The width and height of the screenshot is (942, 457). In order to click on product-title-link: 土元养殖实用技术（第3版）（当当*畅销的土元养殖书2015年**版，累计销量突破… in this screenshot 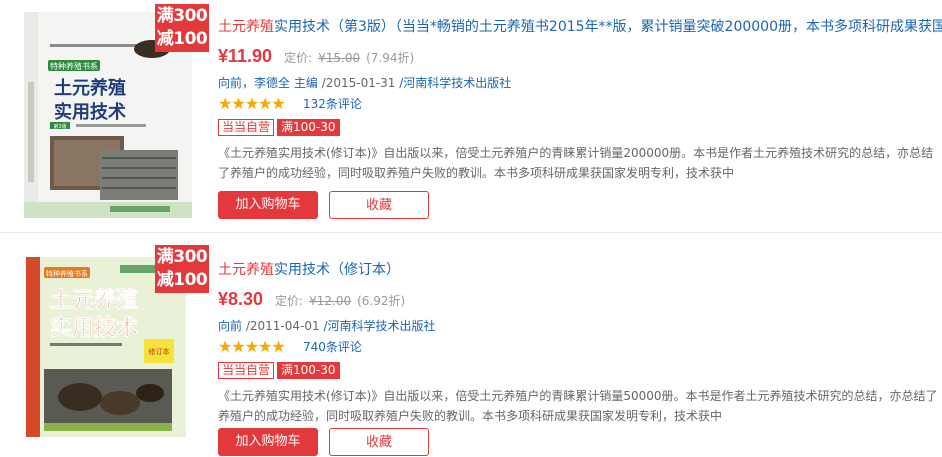, I will do `click(580, 27)`.